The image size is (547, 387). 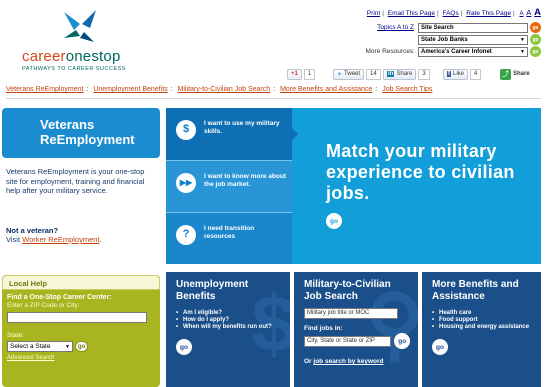 What do you see at coordinates (71, 56) in the screenshot?
I see `logo-wordmark: careeronestop` at bounding box center [71, 56].